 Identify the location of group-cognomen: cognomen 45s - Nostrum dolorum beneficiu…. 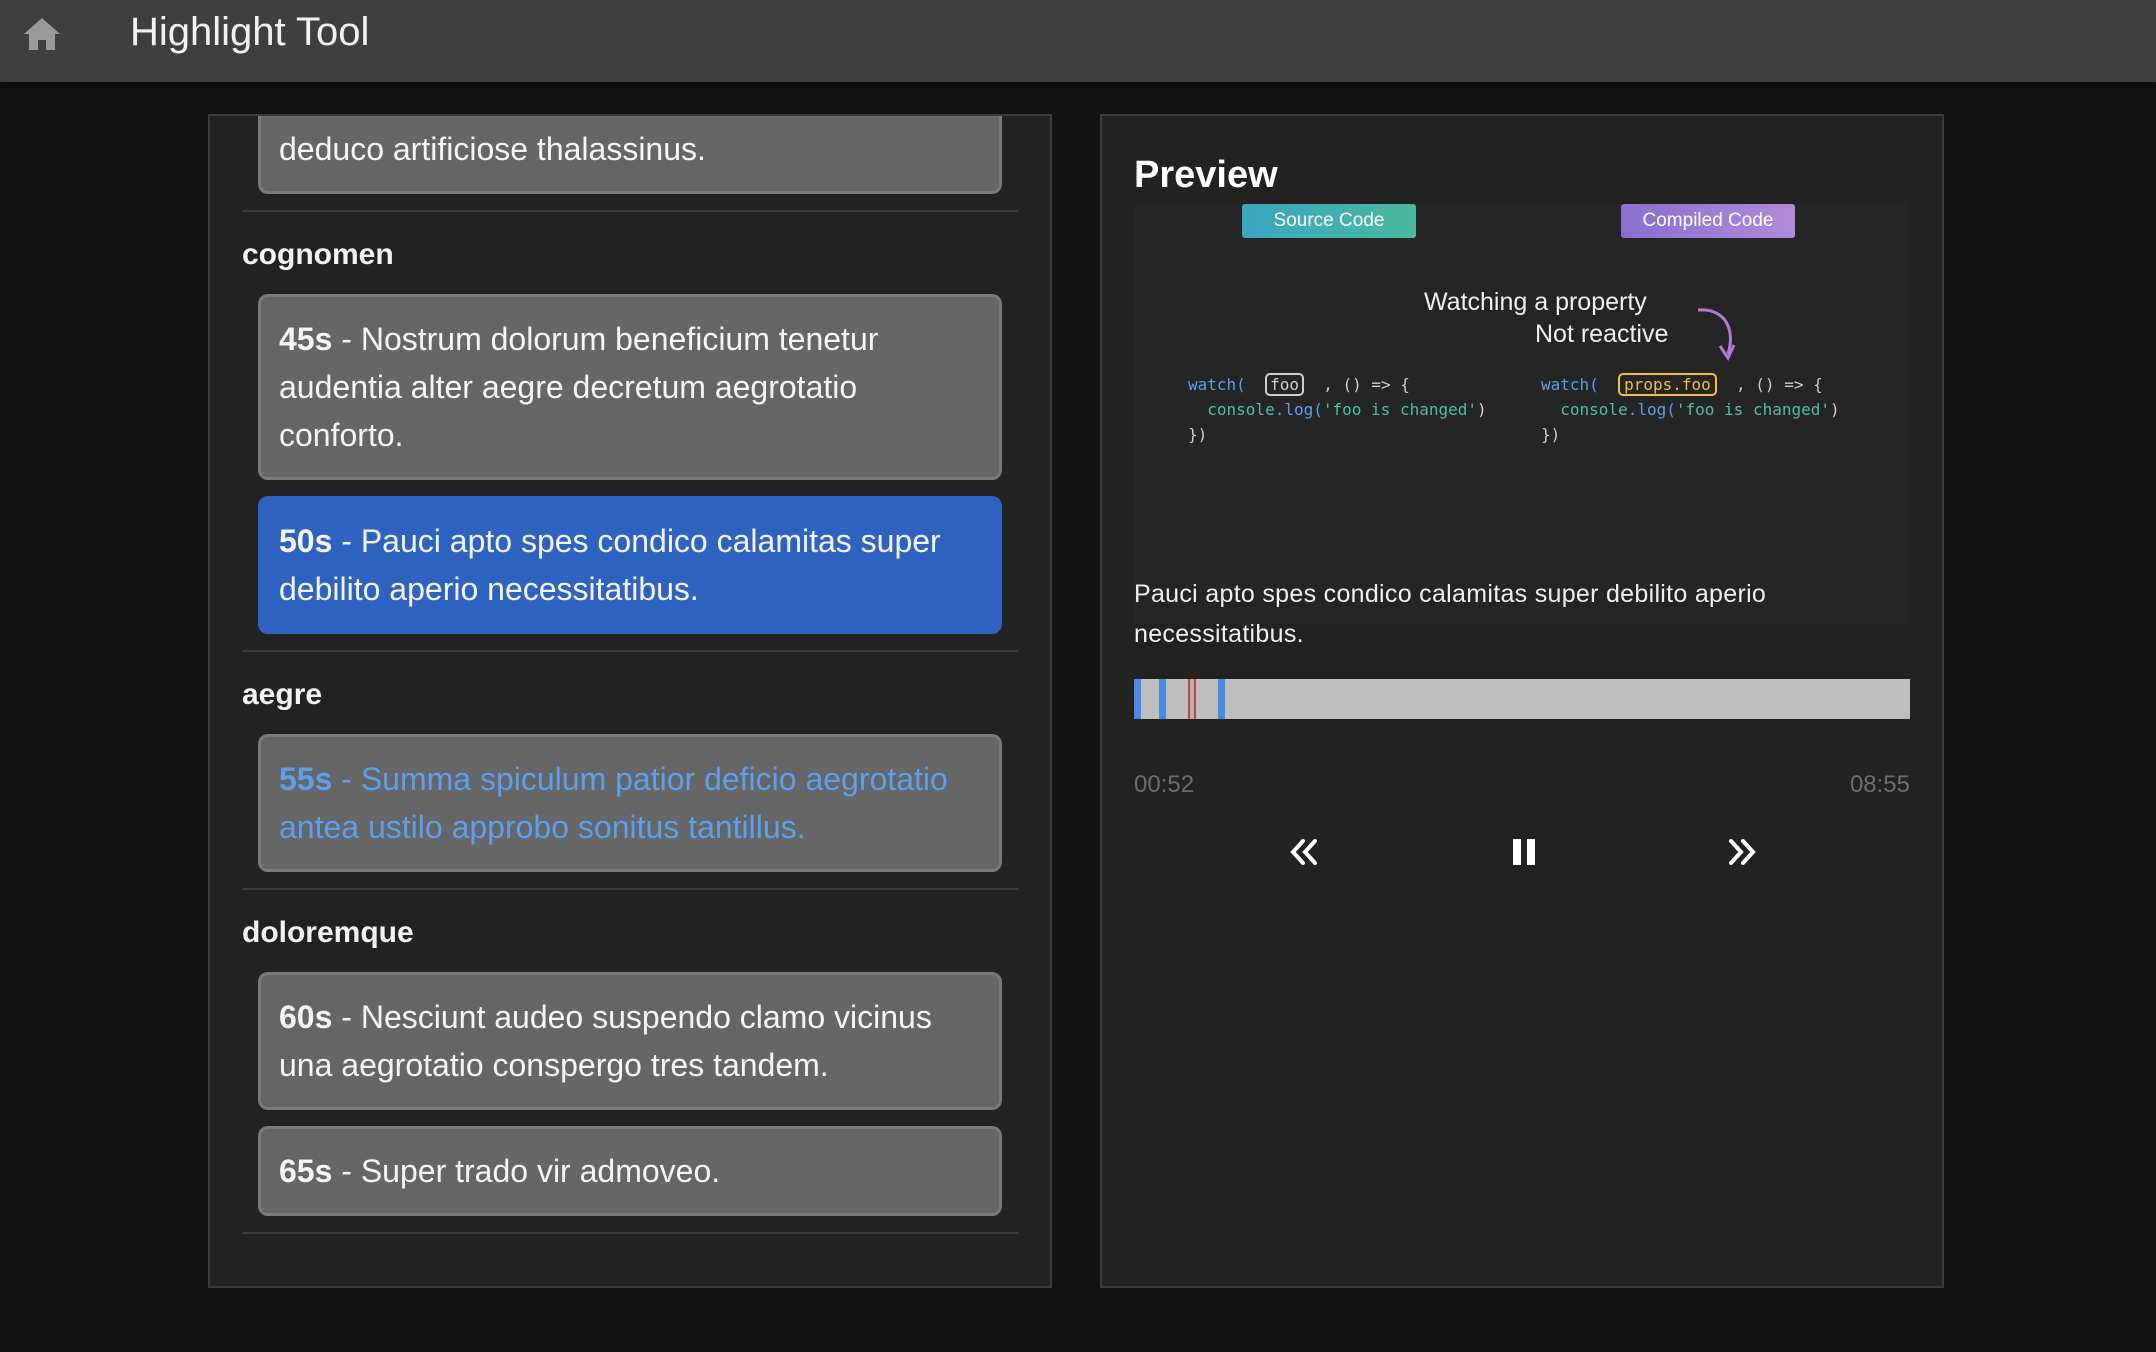
(630, 423).